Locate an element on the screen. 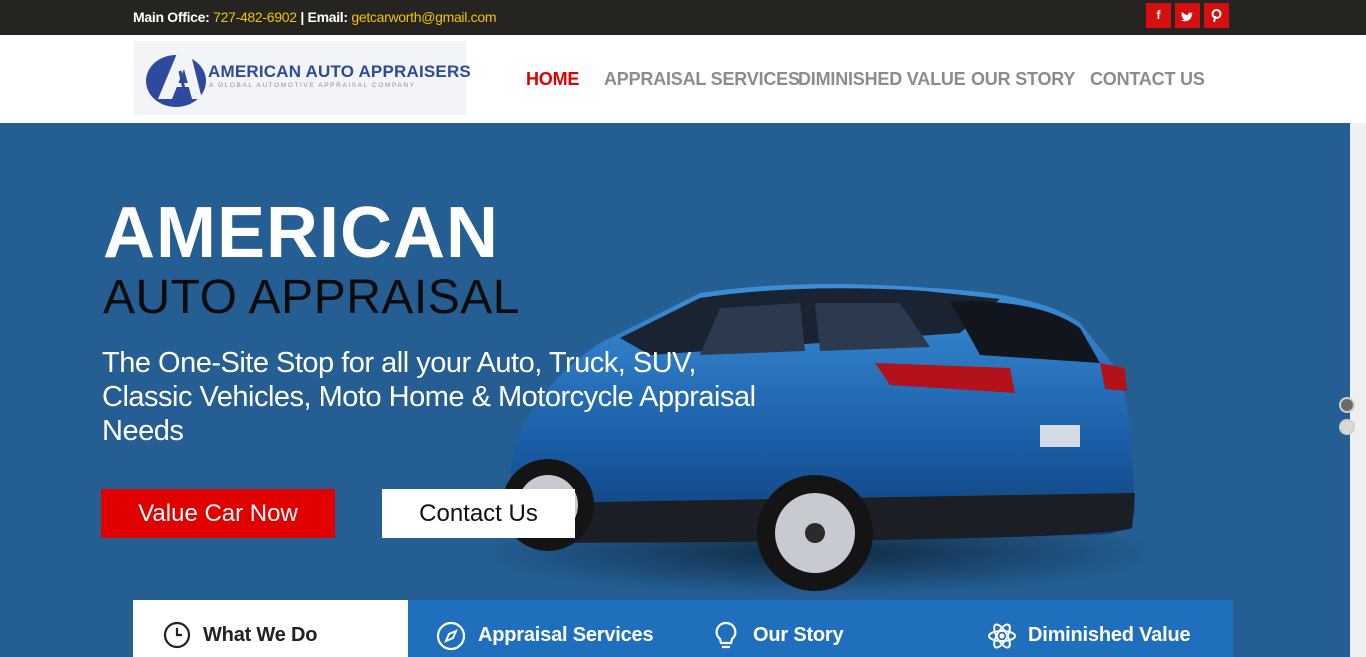 This screenshot has height=657, width=1366. slider-dot-active is located at coordinates (1347, 405).